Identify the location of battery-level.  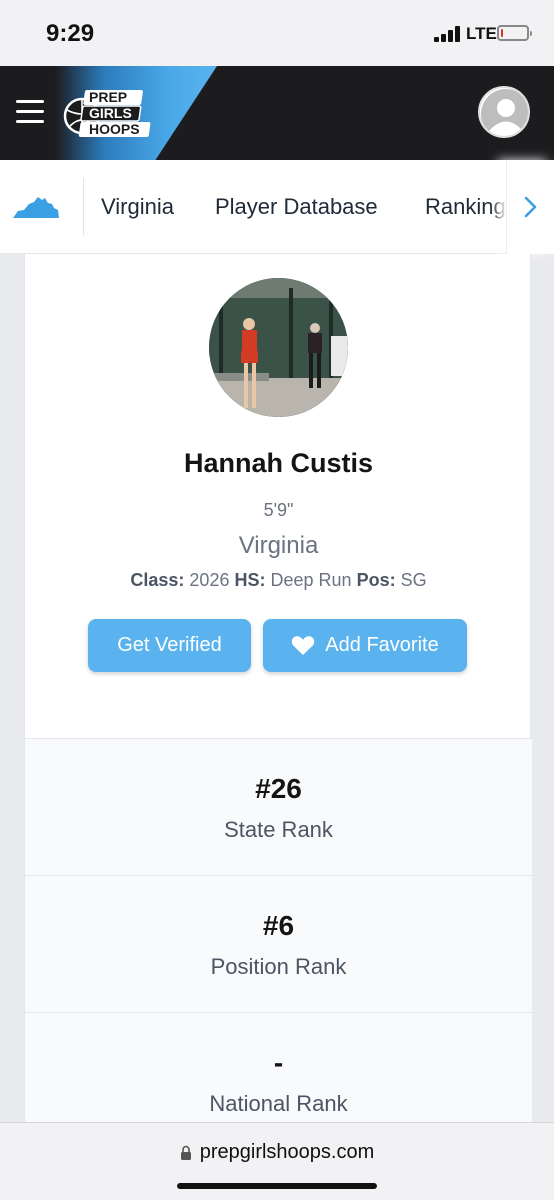
(502, 33).